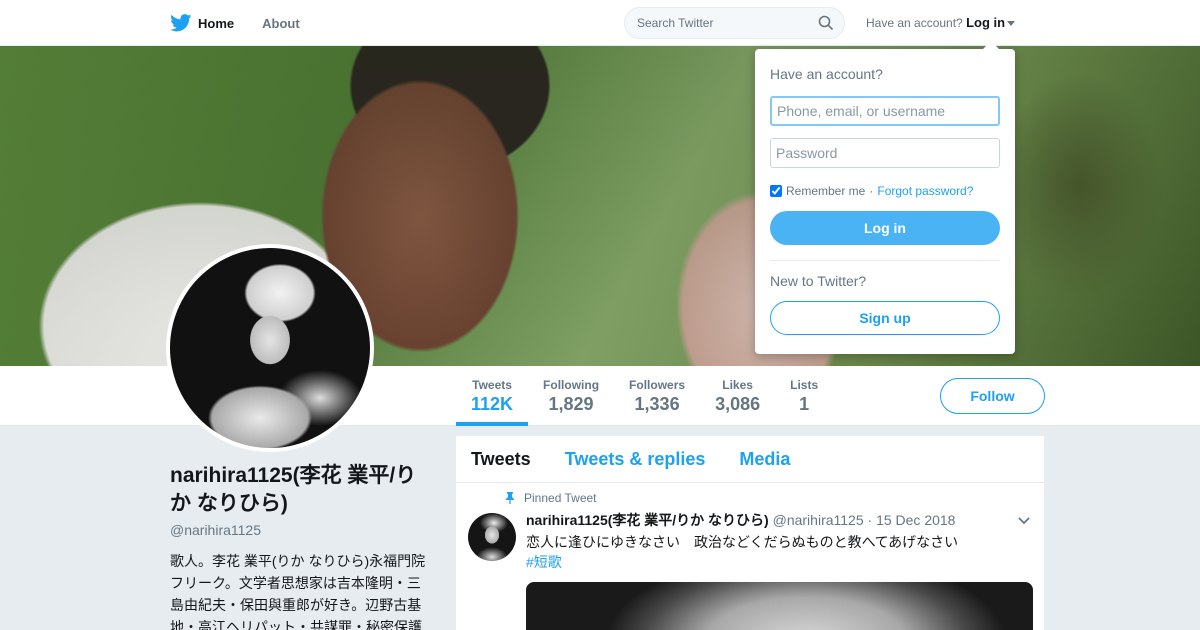  I want to click on nav-about-label: About, so click(281, 23).